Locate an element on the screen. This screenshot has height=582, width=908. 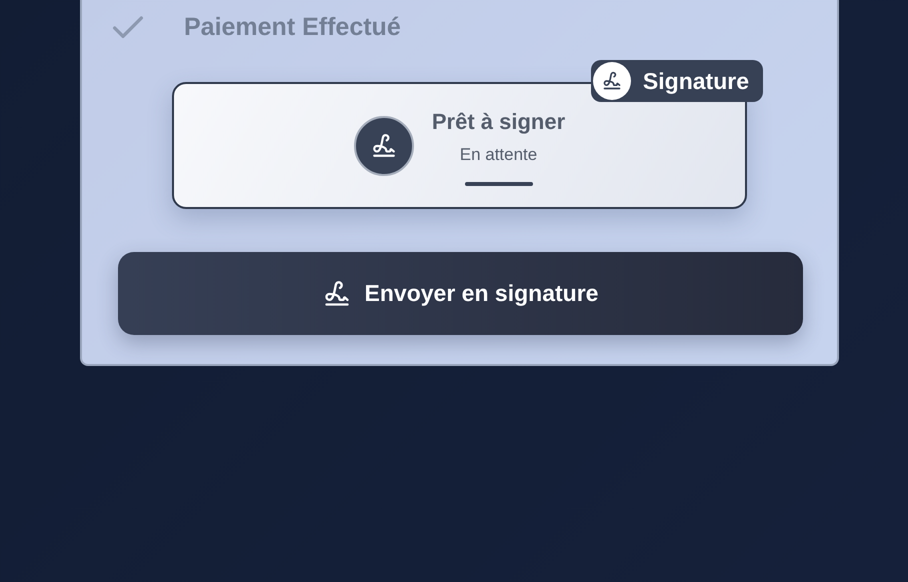
send-signature-button: Envoyer en signature is located at coordinates (460, 293).